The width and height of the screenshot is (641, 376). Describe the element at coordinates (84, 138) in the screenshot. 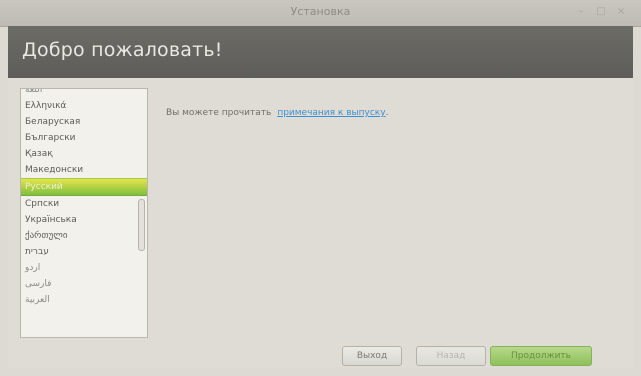

I see `language-item: Български` at that location.